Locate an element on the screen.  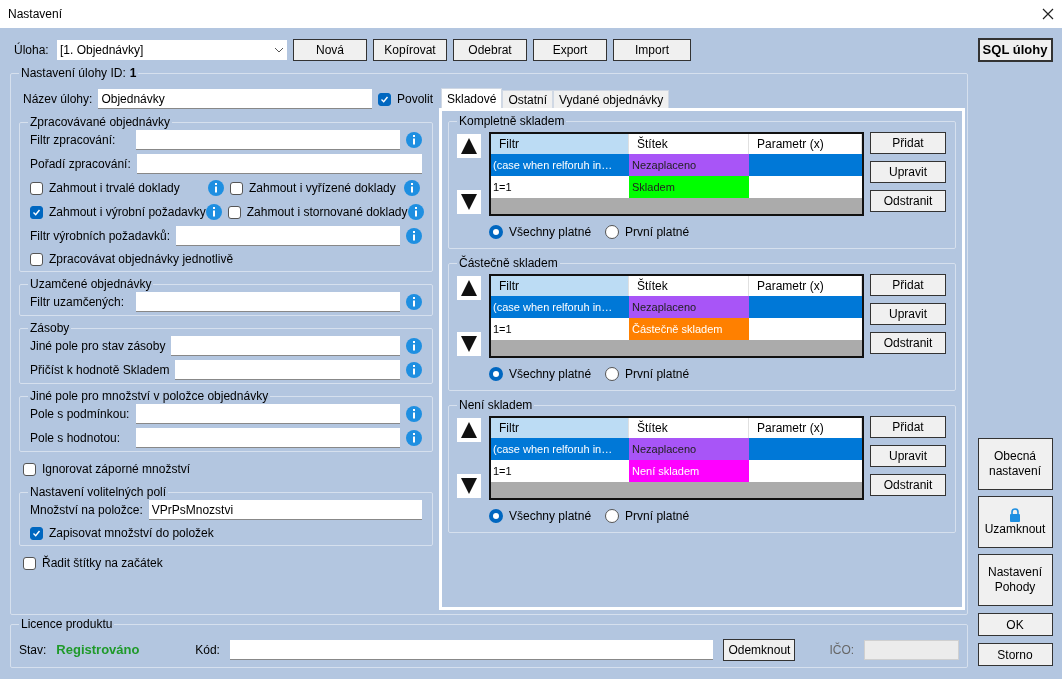
button: Import is located at coordinates (652, 50).